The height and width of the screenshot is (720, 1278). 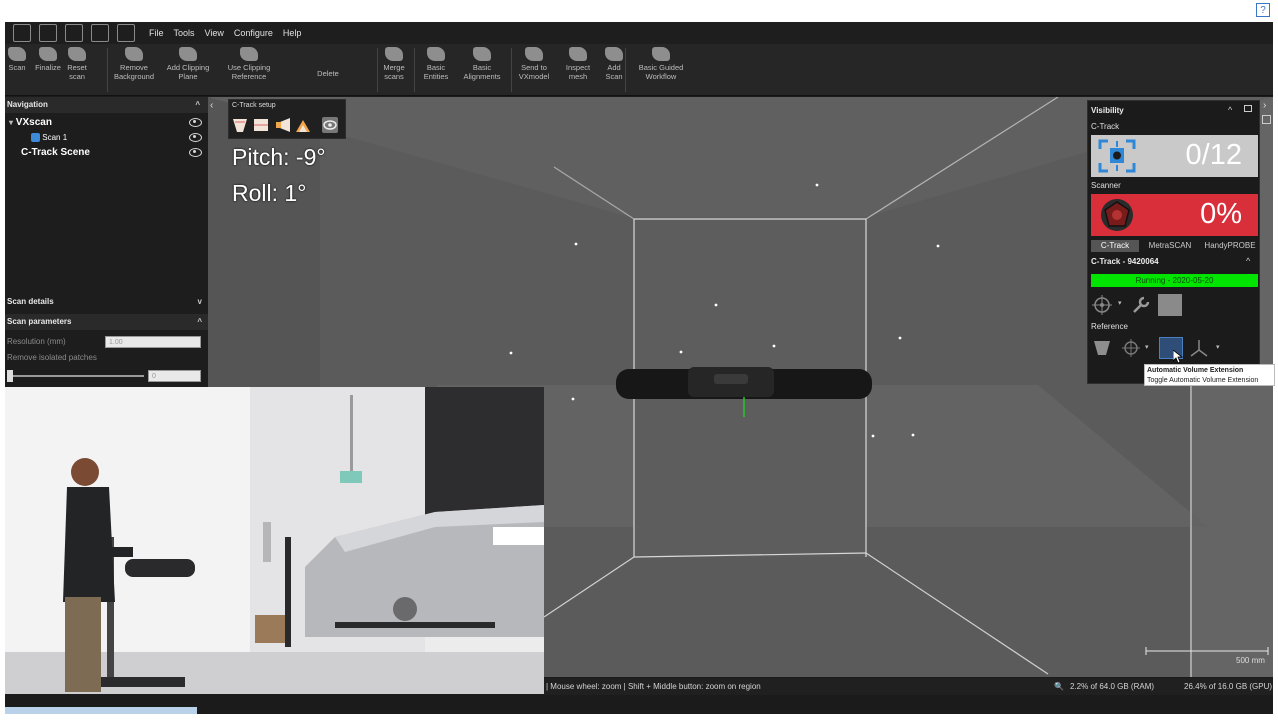 I want to click on menu-tools: Tools, so click(x=184, y=33).